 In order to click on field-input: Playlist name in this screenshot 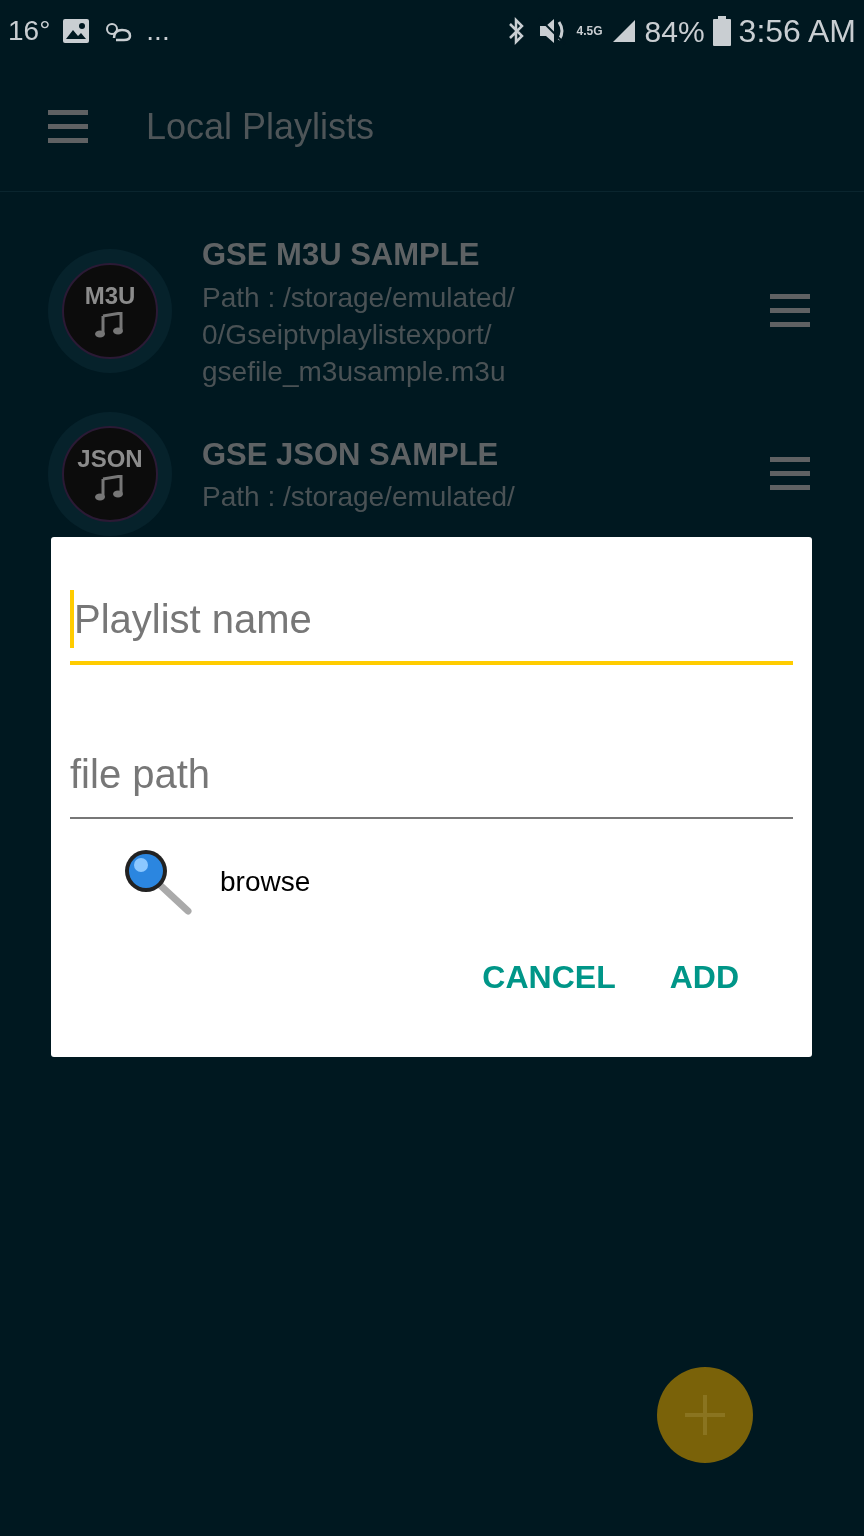, I will do `click(433, 619)`.